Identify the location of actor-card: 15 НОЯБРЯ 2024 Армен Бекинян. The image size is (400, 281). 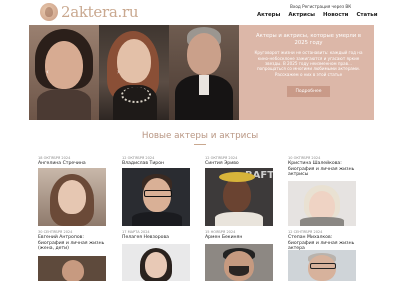
(239, 235).